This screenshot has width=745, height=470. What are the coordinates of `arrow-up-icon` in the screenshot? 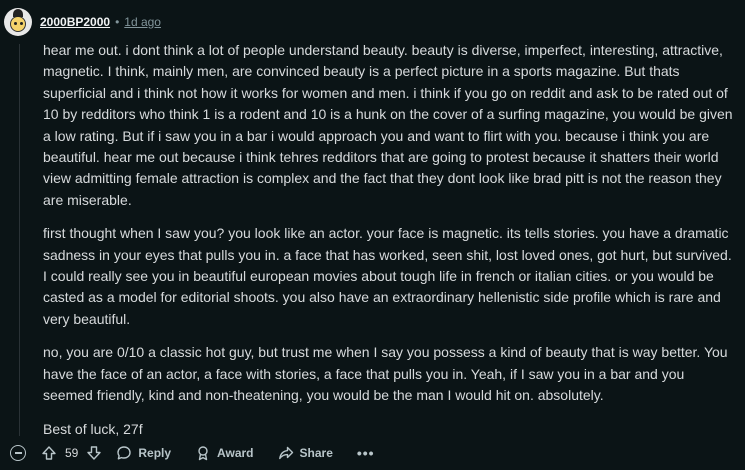 It's located at (49, 453).